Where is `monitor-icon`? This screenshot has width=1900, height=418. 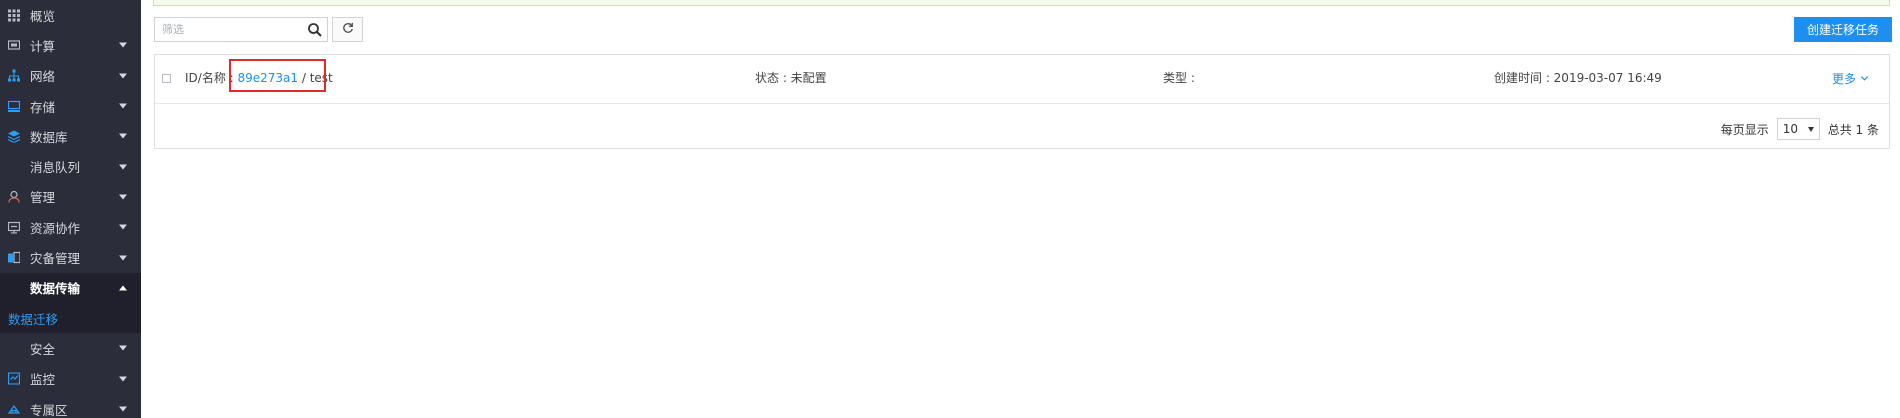 monitor-icon is located at coordinates (13, 378).